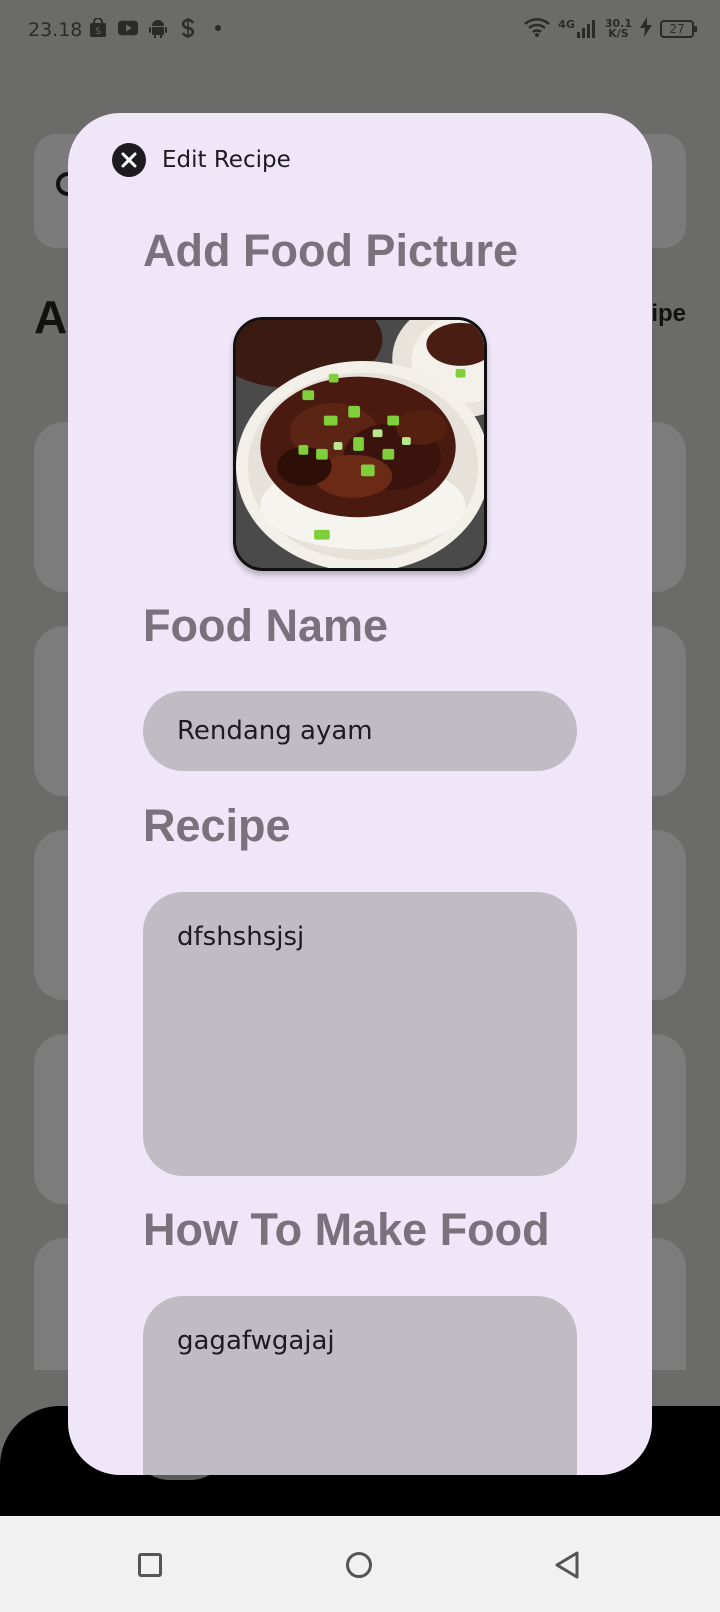 The height and width of the screenshot is (1612, 720). I want to click on status-time: 23.18, so click(55, 30).